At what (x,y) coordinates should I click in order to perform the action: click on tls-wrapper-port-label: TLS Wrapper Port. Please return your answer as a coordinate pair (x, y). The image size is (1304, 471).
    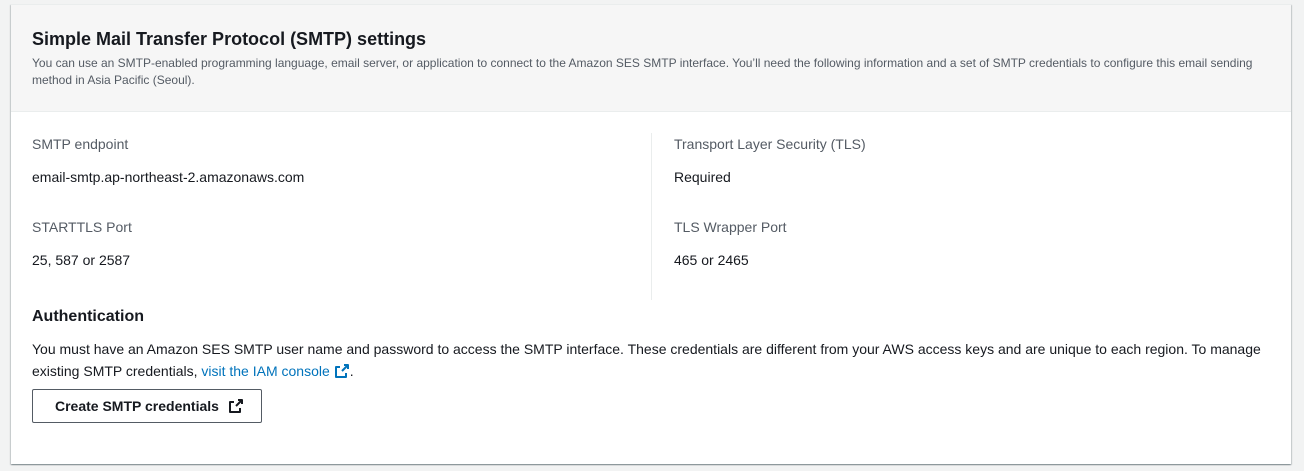
    Looking at the image, I should click on (730, 227).